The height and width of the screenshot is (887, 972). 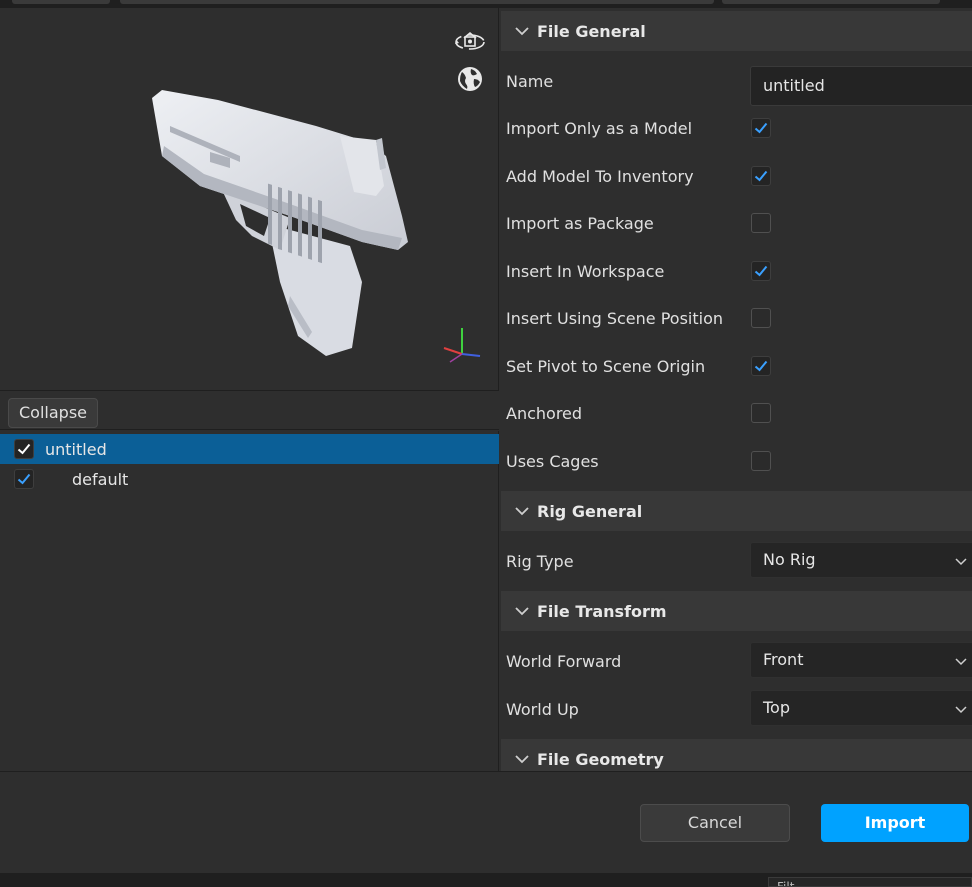 I want to click on tree-item-untitled: untitled, so click(x=249, y=449).